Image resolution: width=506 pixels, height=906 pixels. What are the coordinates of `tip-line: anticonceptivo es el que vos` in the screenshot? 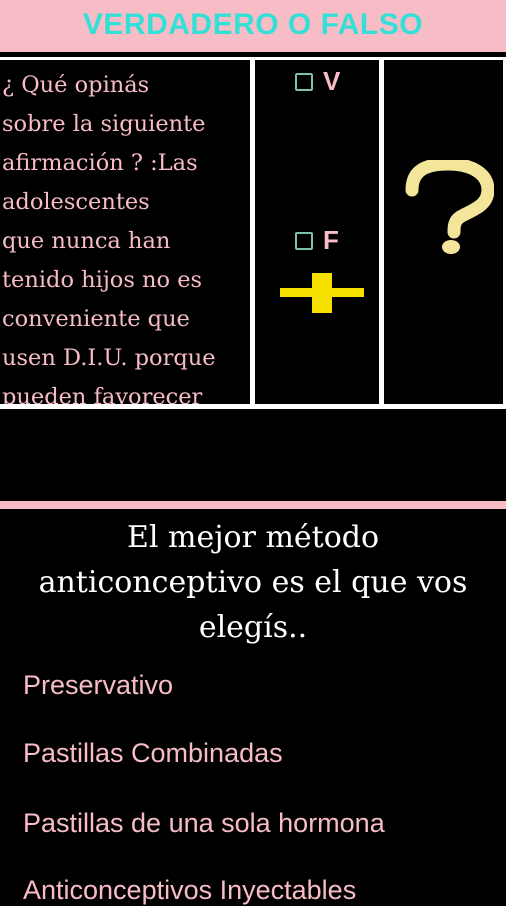 It's located at (253, 582).